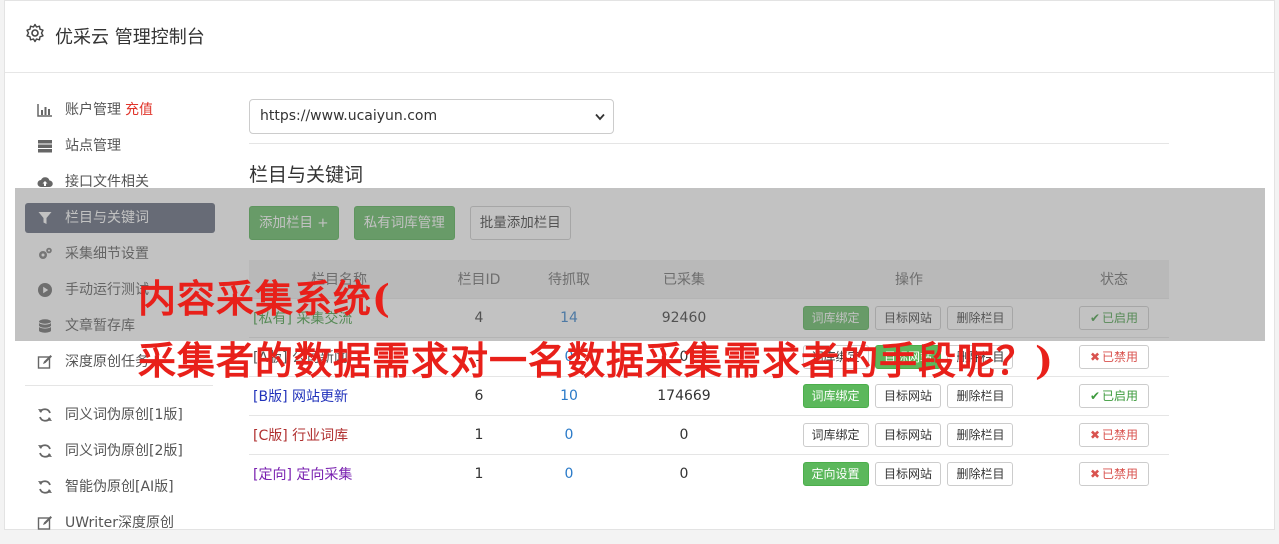 Image resolution: width=1279 pixels, height=544 pixels. Describe the element at coordinates (600, 117) in the screenshot. I see `chevron-down-icon` at that location.